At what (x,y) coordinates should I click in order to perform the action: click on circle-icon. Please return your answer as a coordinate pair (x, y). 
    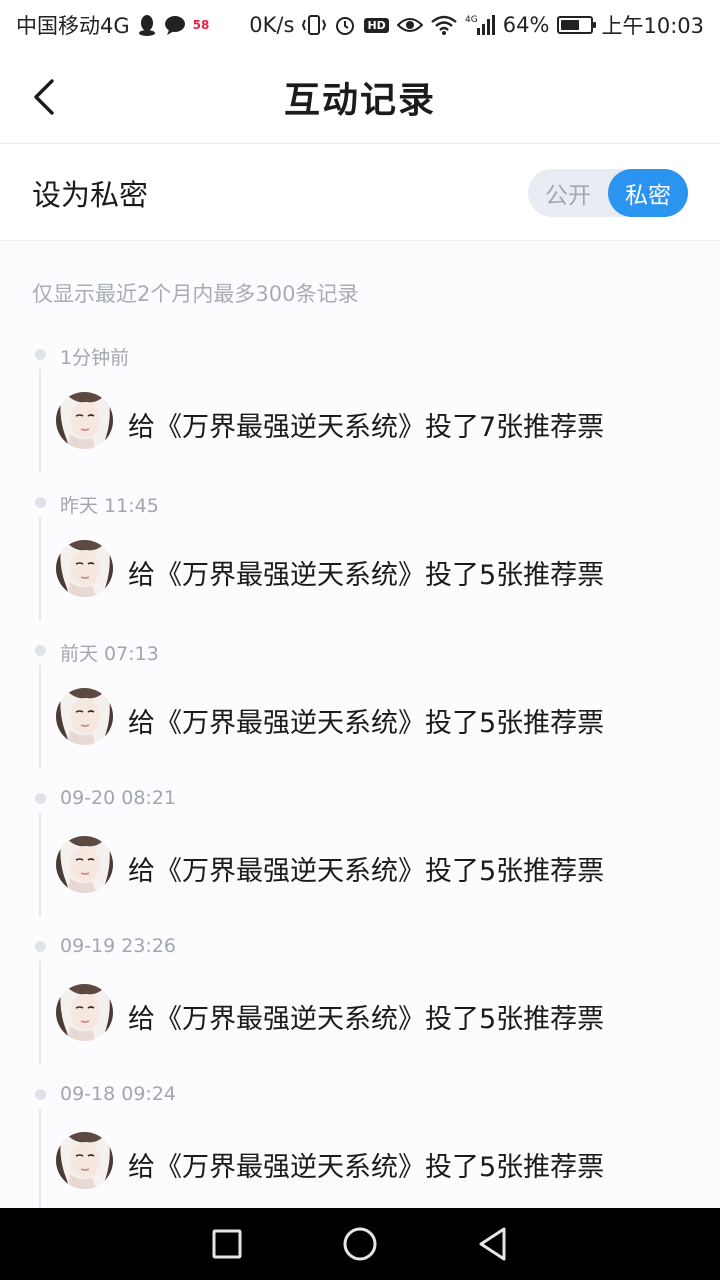
    Looking at the image, I should click on (360, 1244).